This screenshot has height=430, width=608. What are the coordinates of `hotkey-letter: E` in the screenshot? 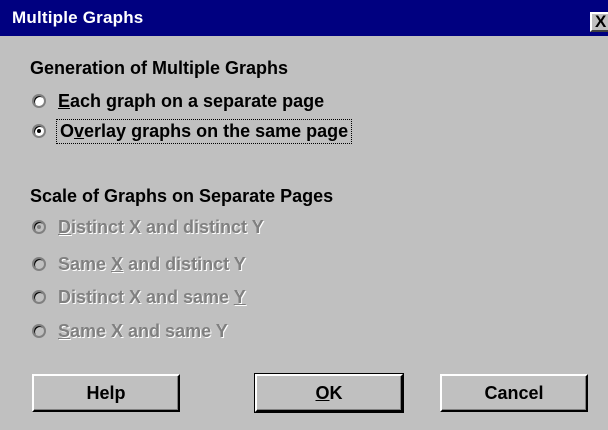 It's located at (64, 100).